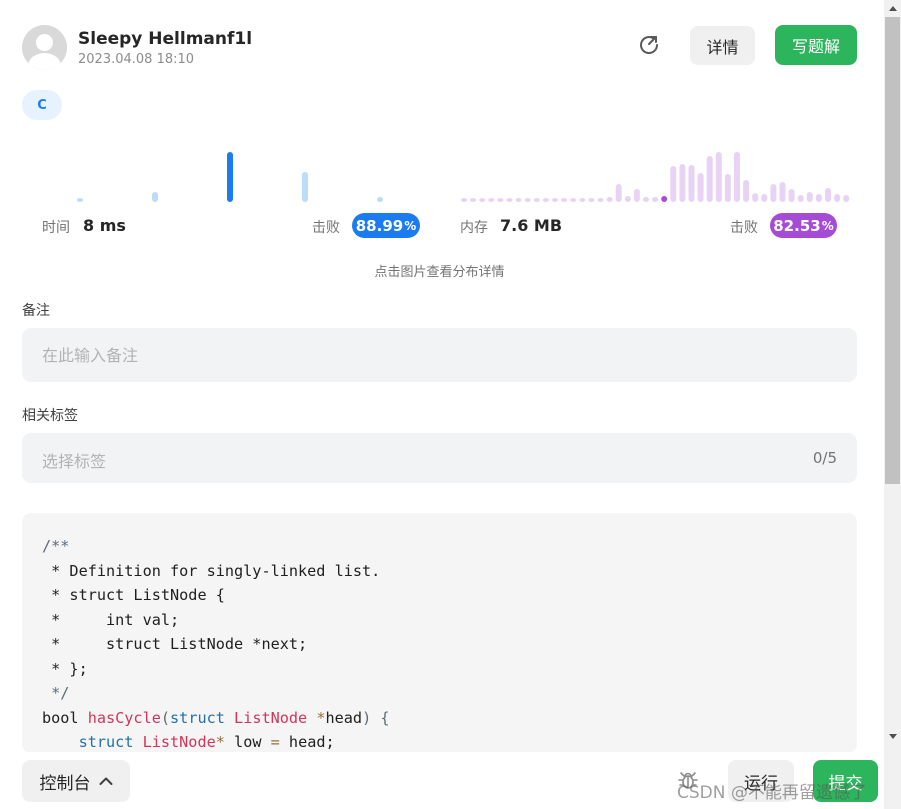 Image resolution: width=901 pixels, height=809 pixels. Describe the element at coordinates (216, 620) in the screenshot. I see `code-line: * int val;` at that location.